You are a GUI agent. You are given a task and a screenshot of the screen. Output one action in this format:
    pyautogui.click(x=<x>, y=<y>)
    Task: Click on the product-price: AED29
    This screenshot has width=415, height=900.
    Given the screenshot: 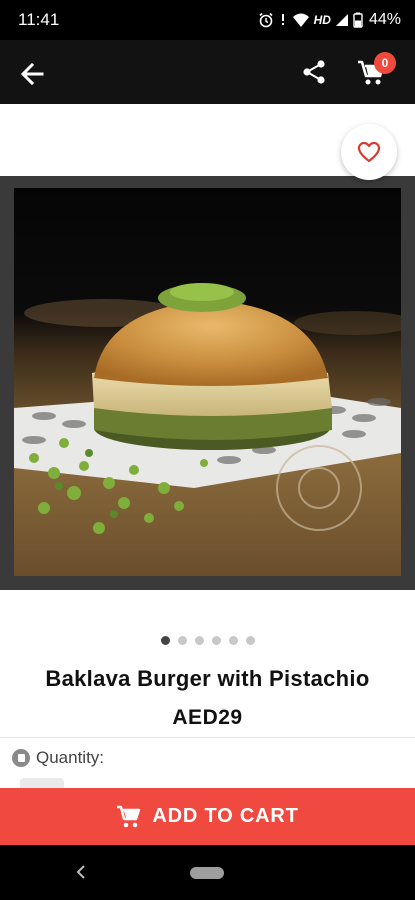 What is the action you would take?
    pyautogui.click(x=207, y=717)
    